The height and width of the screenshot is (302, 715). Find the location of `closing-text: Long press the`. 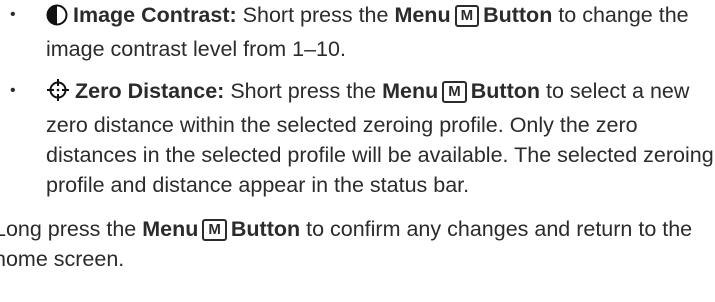

closing-text: Long press the is located at coordinates (68, 229).